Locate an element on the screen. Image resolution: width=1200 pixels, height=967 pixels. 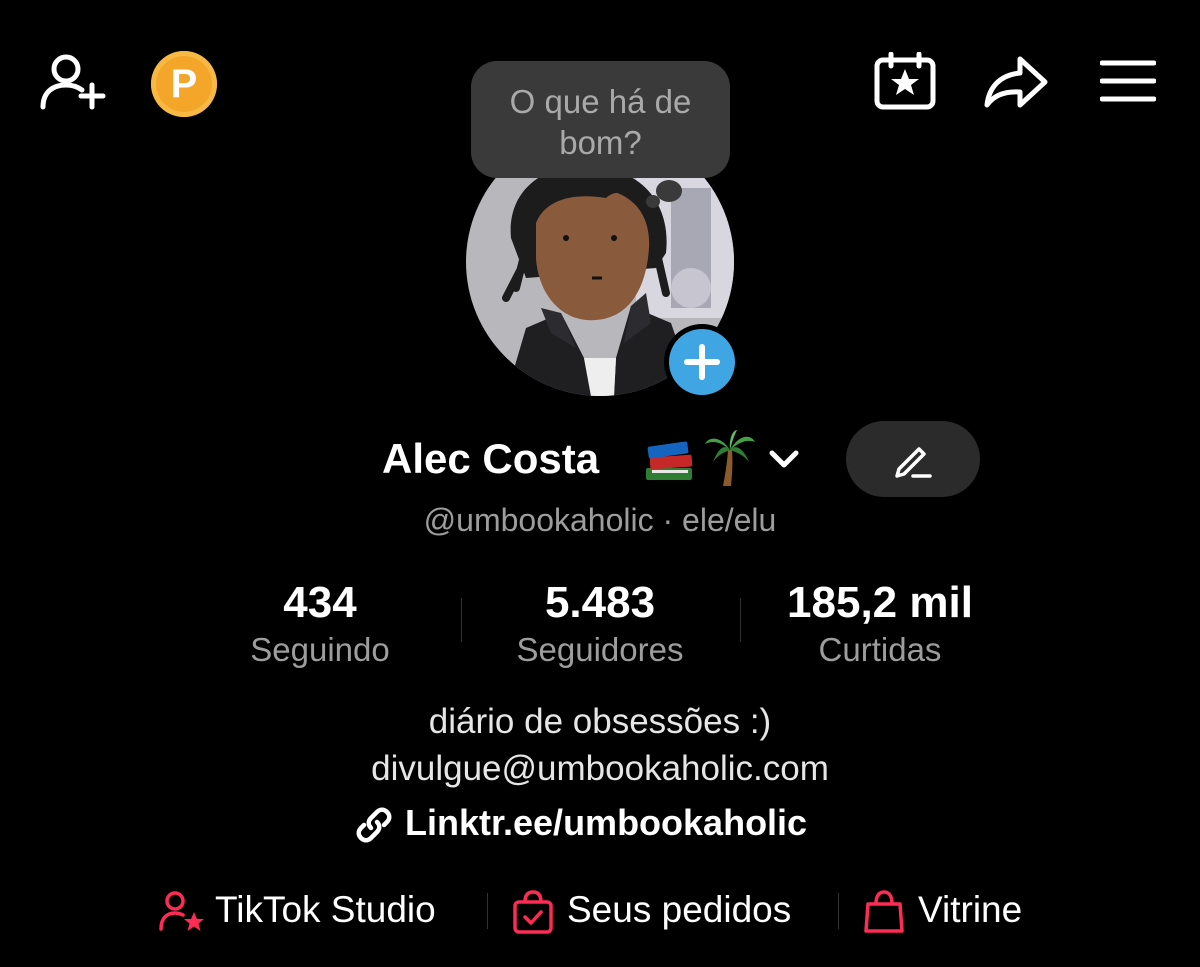
calendar-star-icon is located at coordinates (905, 81).